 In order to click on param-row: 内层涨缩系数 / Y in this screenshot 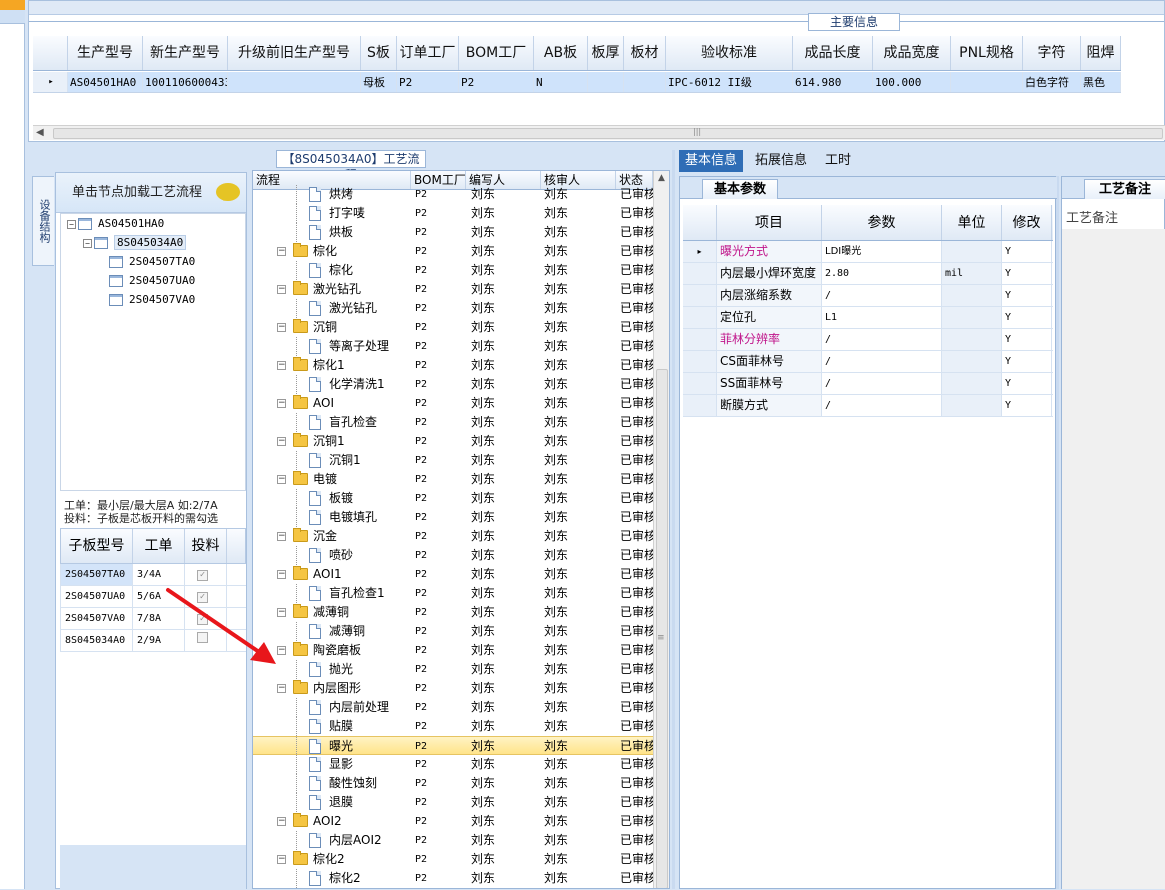, I will do `click(868, 296)`.